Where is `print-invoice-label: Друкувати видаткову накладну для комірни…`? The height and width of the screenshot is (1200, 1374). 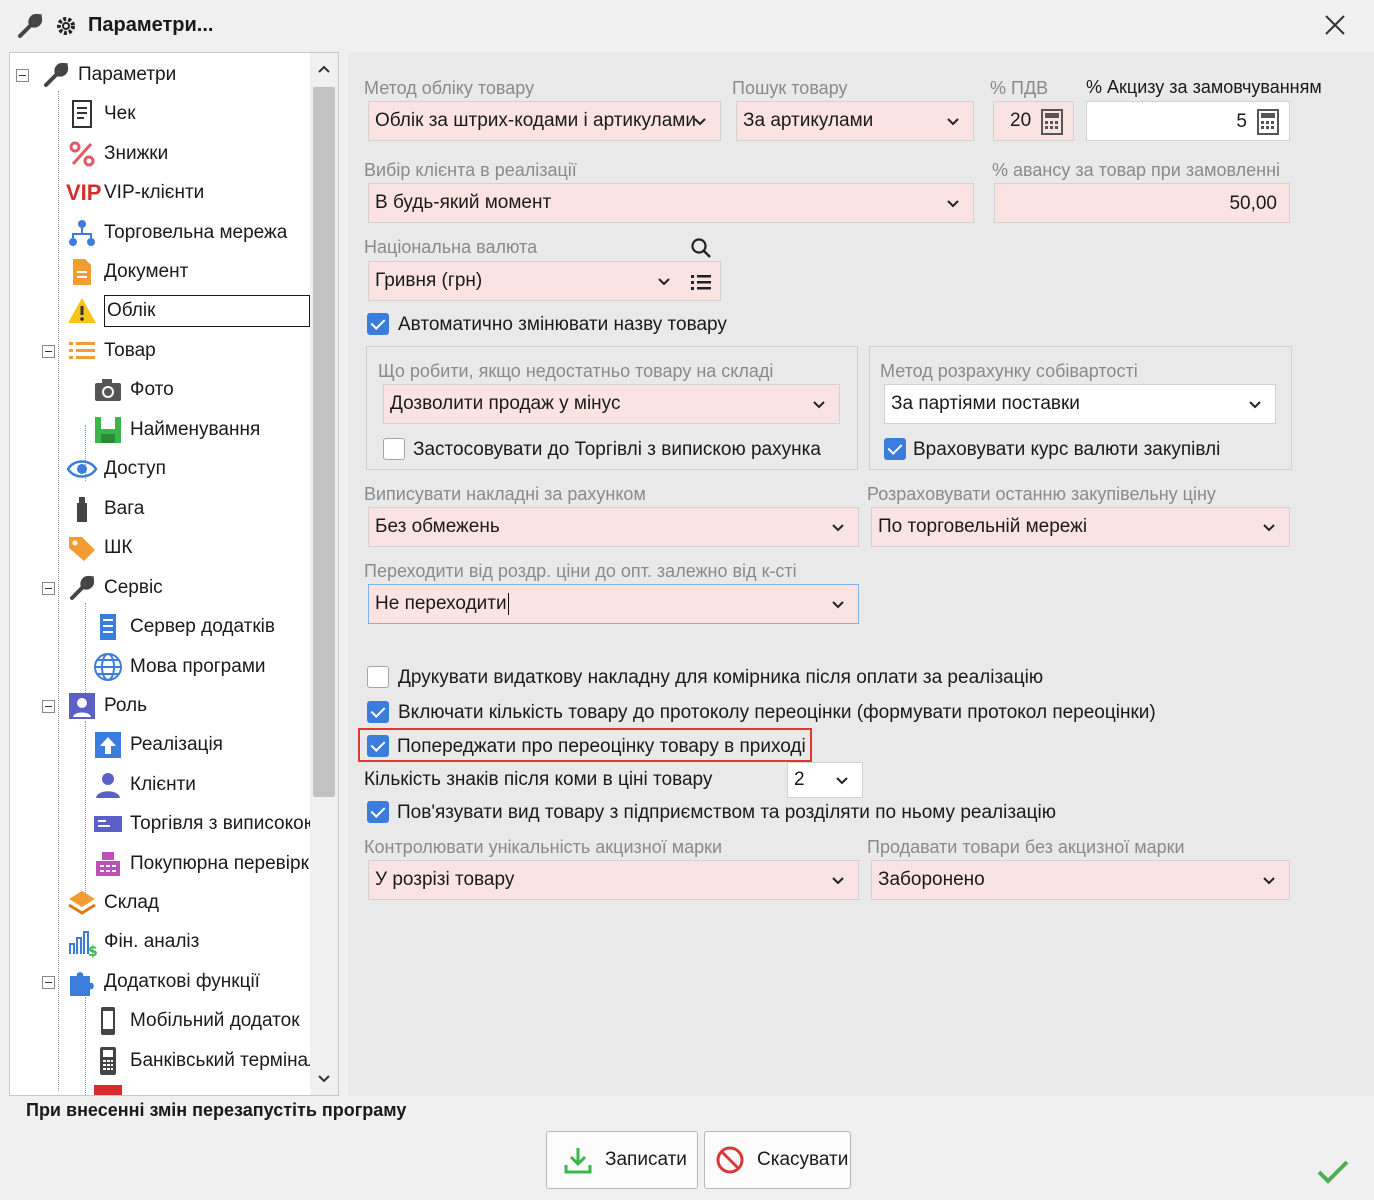
print-invoice-label: Друкувати видаткову накладну для комірни… is located at coordinates (721, 677).